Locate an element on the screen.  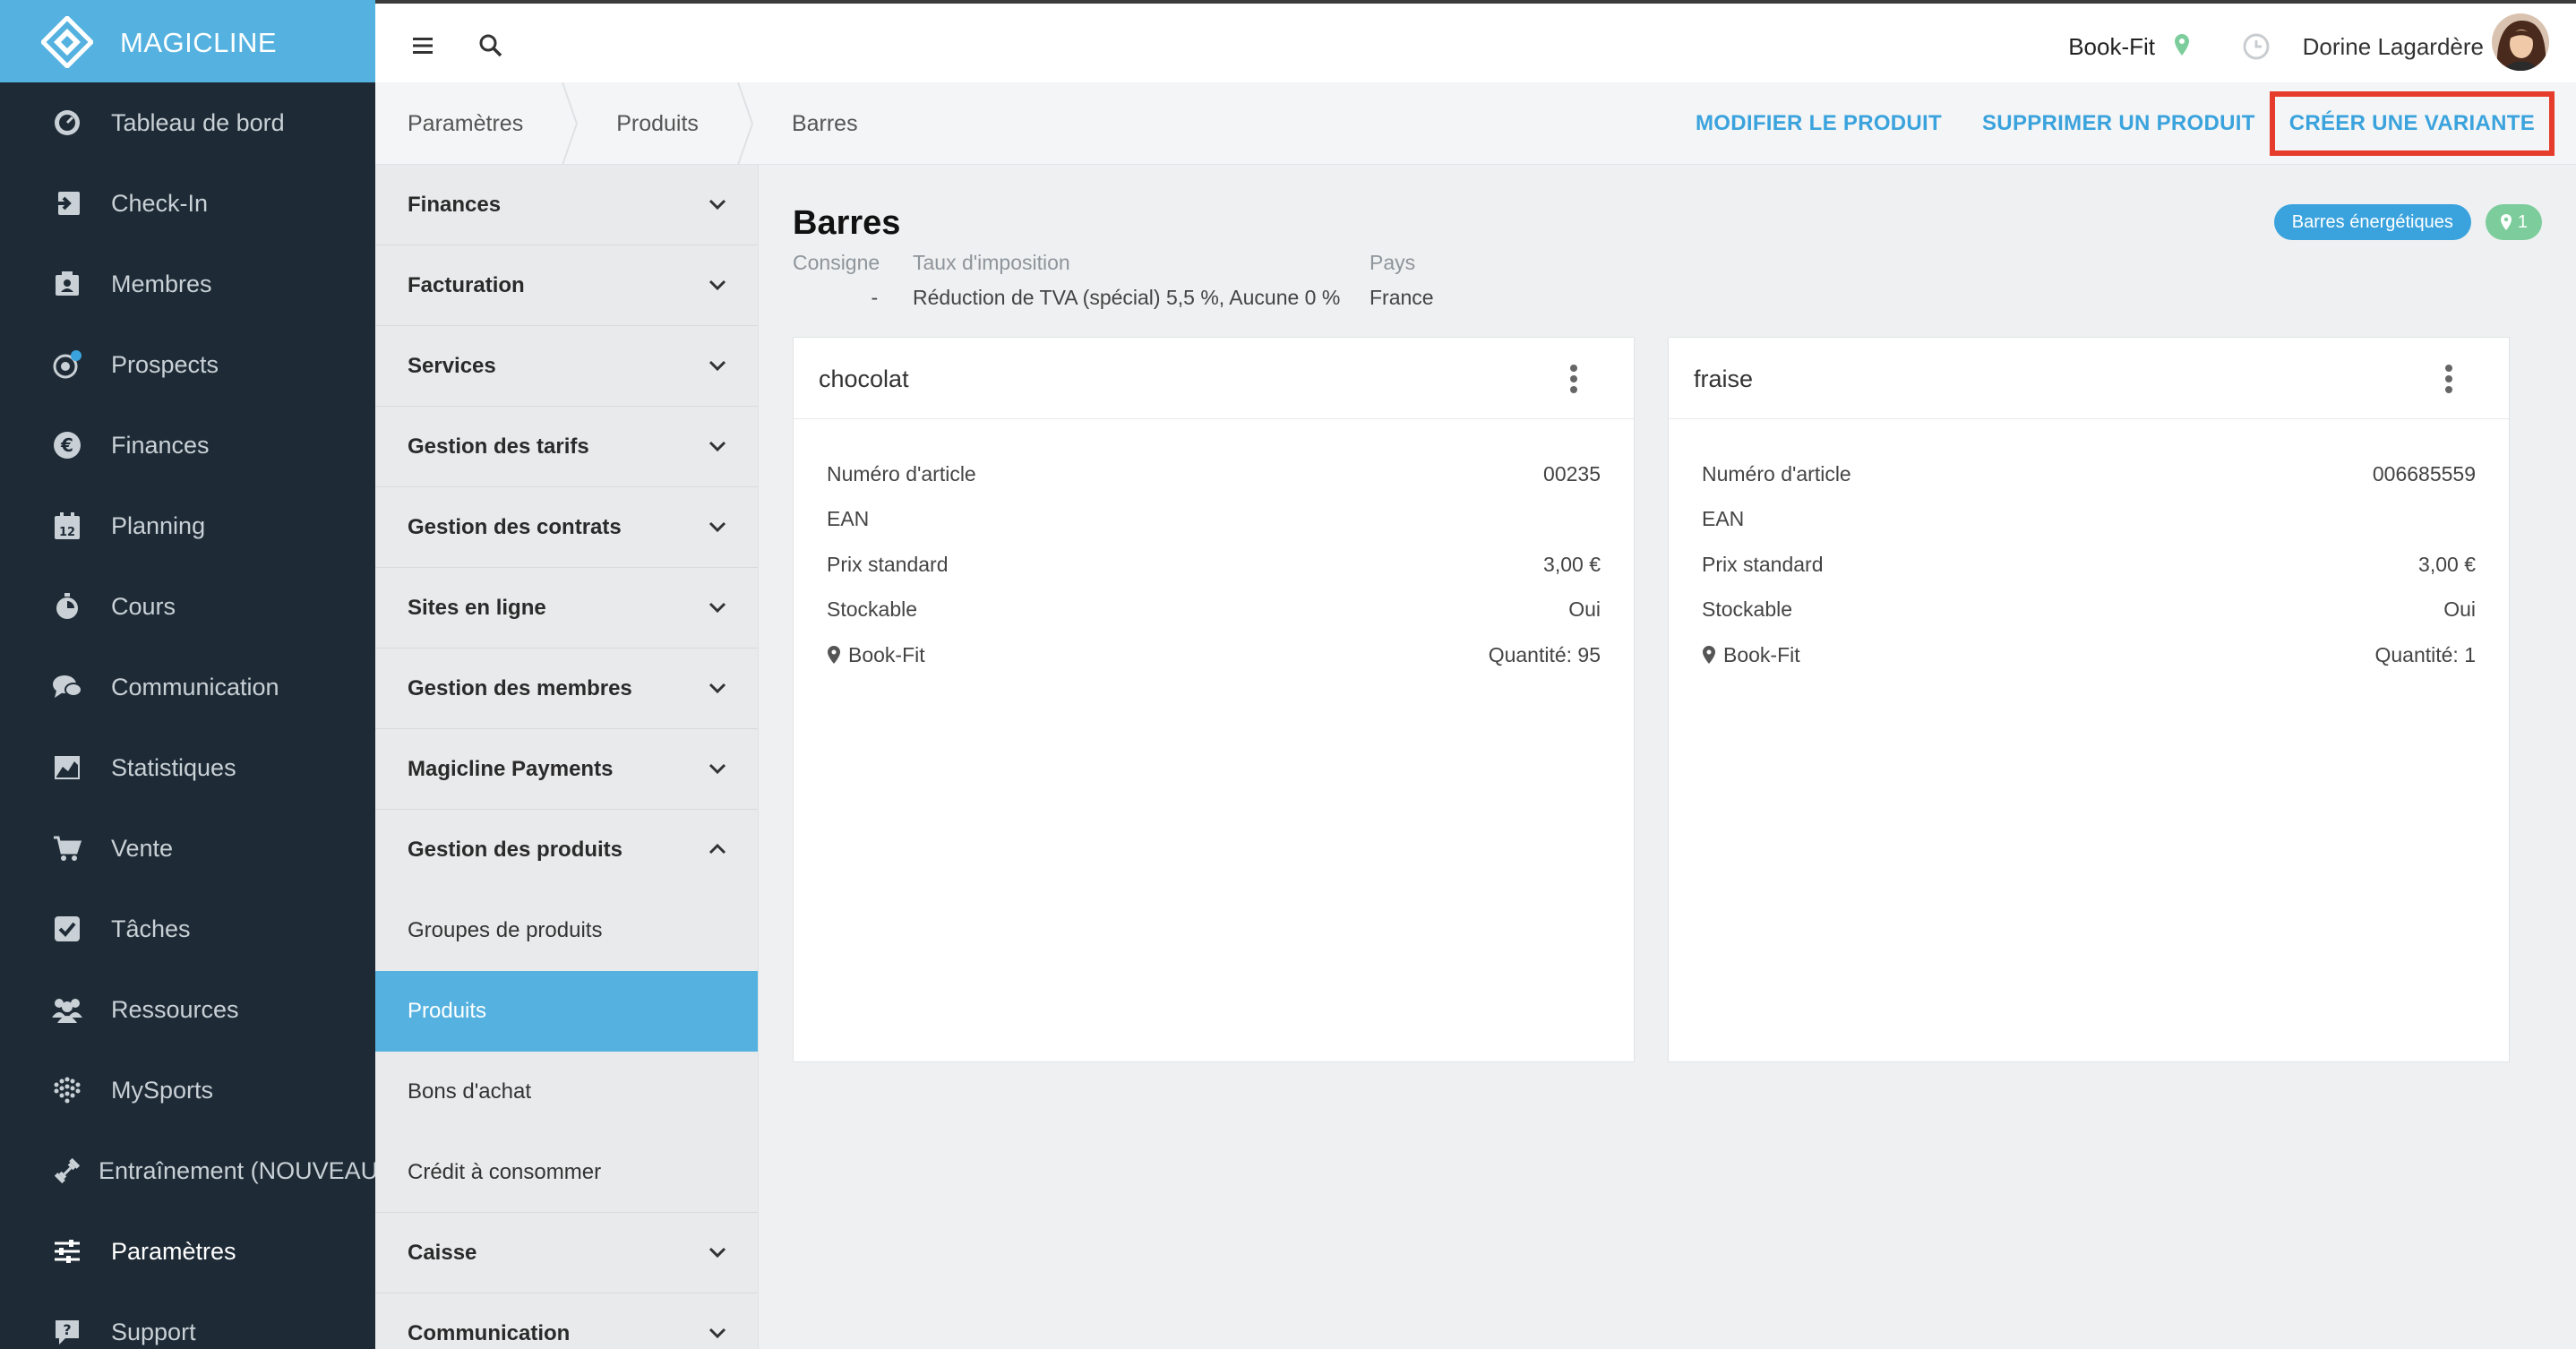
nav-item-training: Entraînement (NOUVEAU) is located at coordinates (193, 1170).